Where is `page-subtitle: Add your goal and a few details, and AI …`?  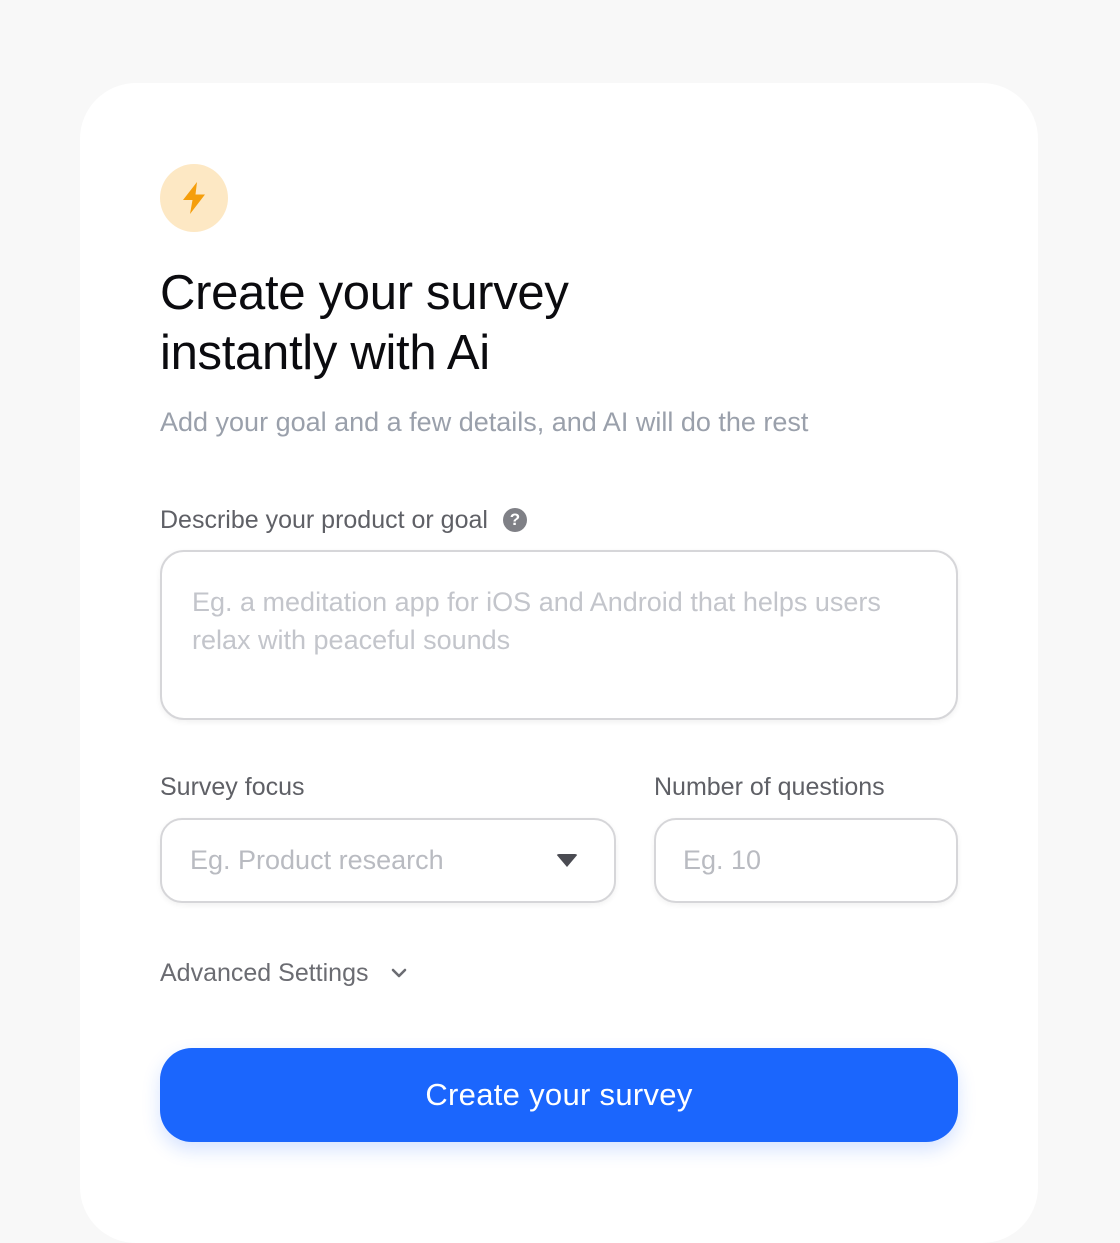 page-subtitle: Add your goal and a few details, and AI … is located at coordinates (484, 422).